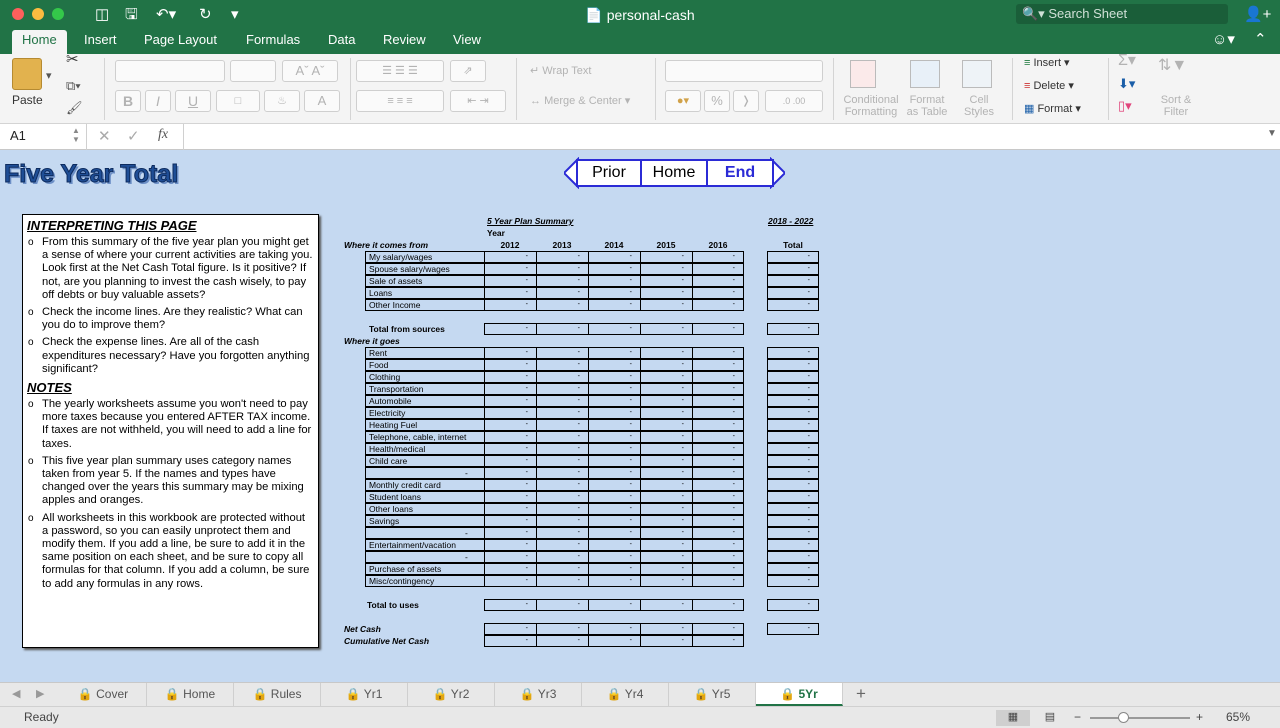 The width and height of the screenshot is (1280, 728). I want to click on format-as-table-icon, so click(925, 74).